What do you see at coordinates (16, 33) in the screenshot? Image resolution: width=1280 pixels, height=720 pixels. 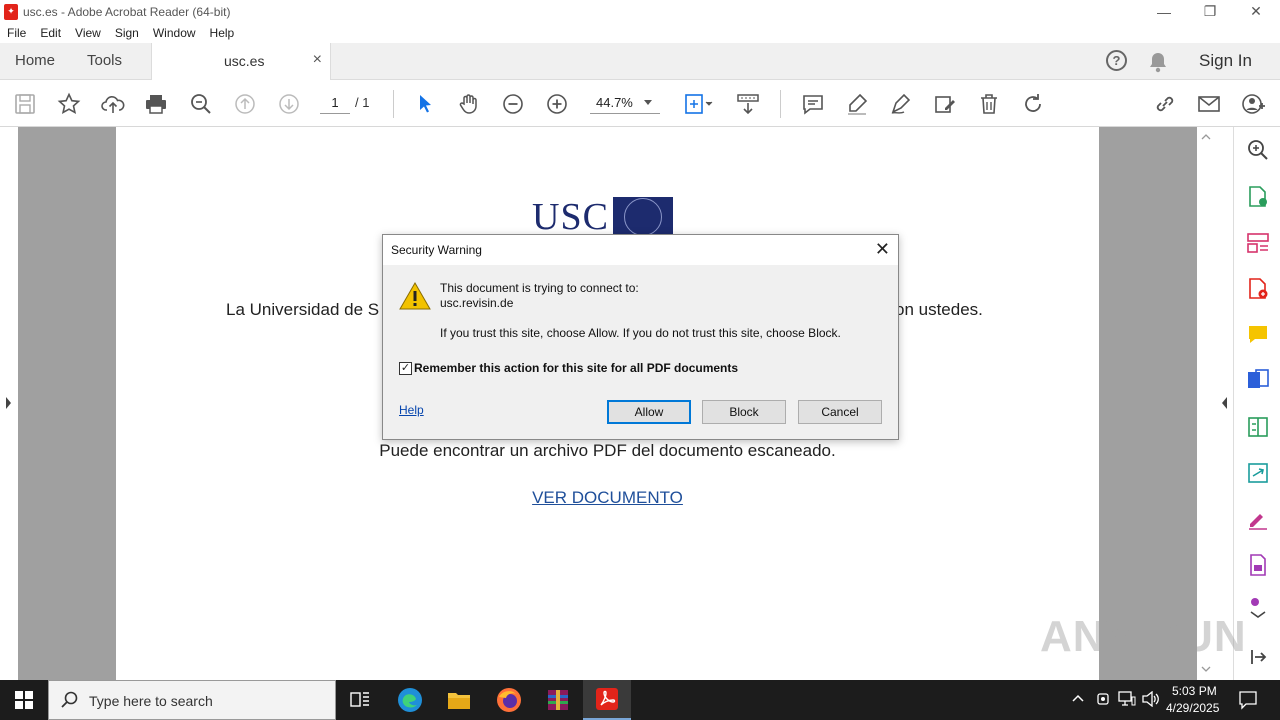 I see `menu-file: File` at bounding box center [16, 33].